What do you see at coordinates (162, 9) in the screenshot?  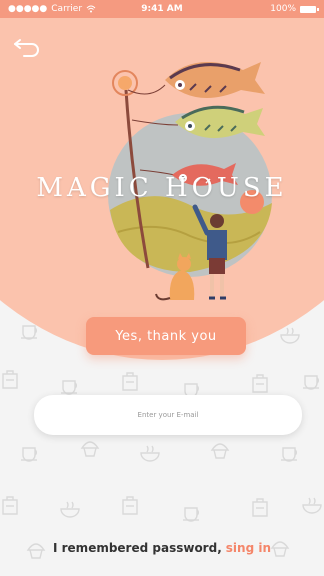 I see `status-bar: ●●●●● Carrier 9:41 AM 100%` at bounding box center [162, 9].